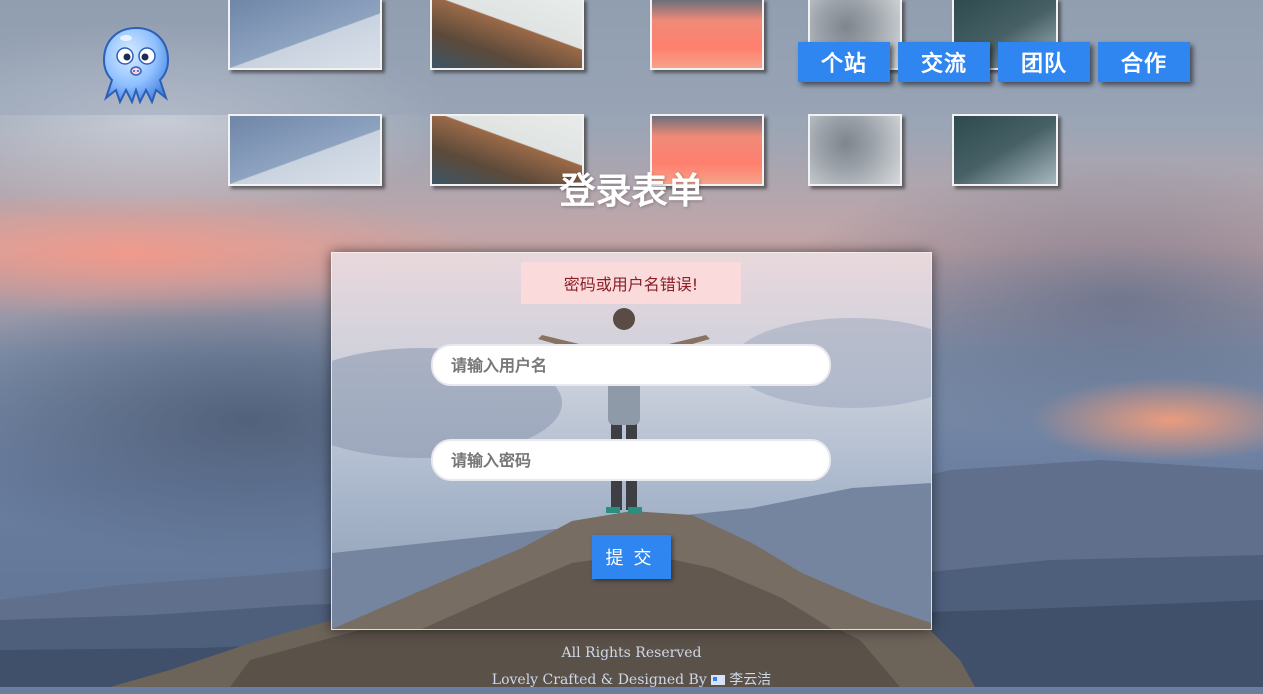 The height and width of the screenshot is (694, 1263). I want to click on thumbnail-sunset, so click(707, 35).